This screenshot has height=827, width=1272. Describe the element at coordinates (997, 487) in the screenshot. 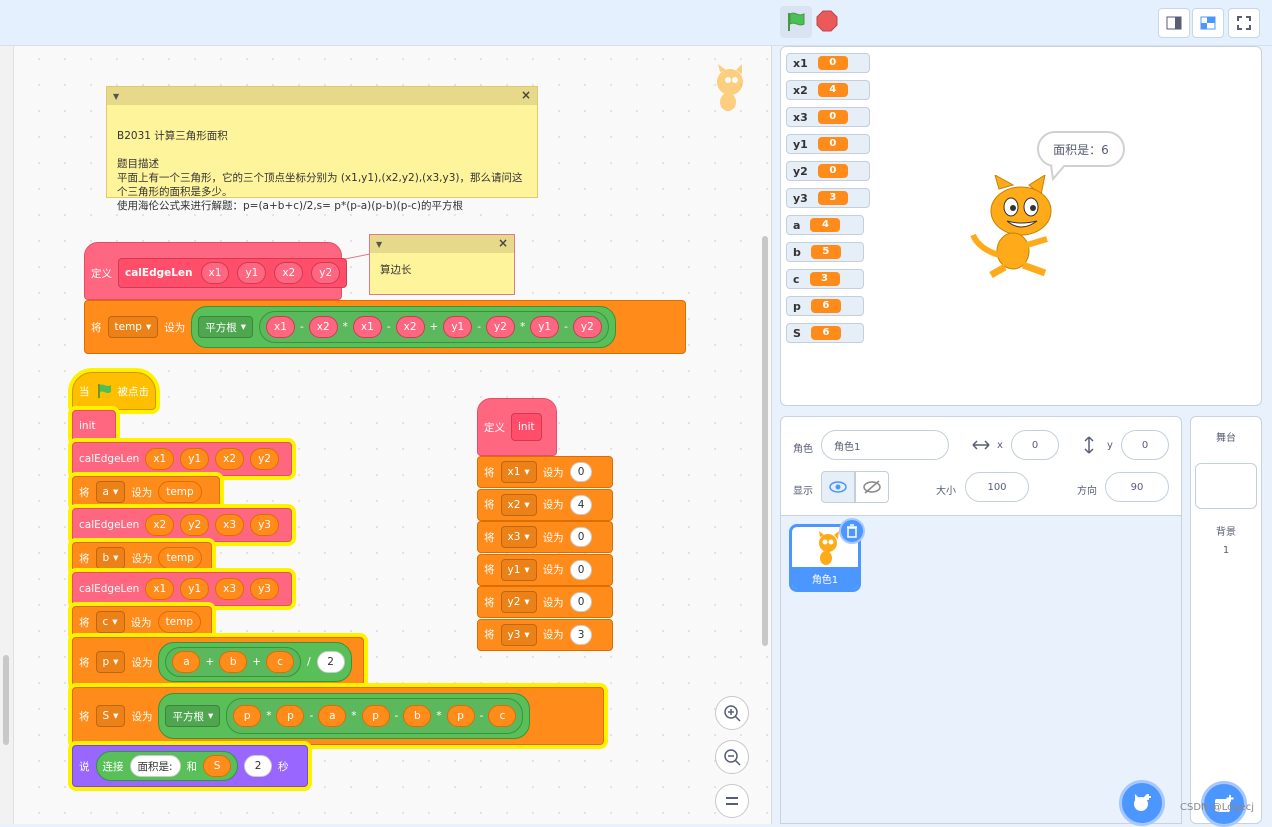

I see `size-field: 100` at that location.